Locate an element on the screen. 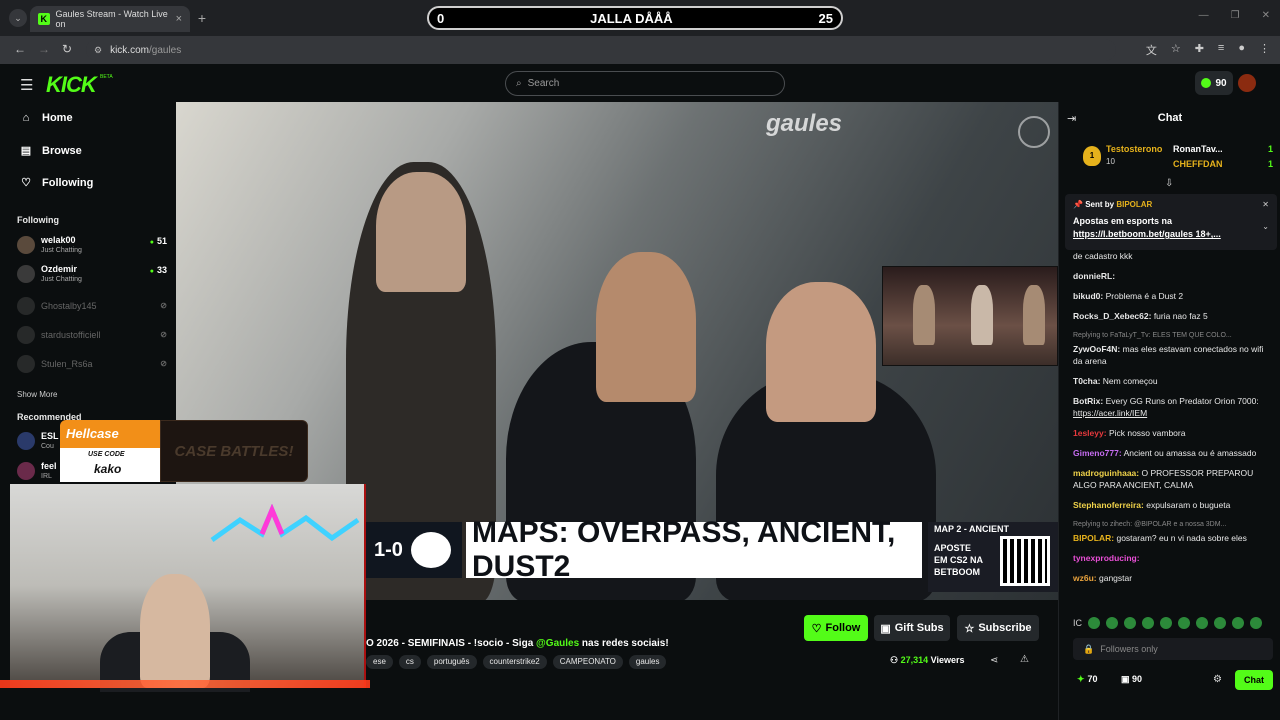 Image resolution: width=1280 pixels, height=720 pixels. bookmark-star-icon: ☆ is located at coordinates (1176, 50).